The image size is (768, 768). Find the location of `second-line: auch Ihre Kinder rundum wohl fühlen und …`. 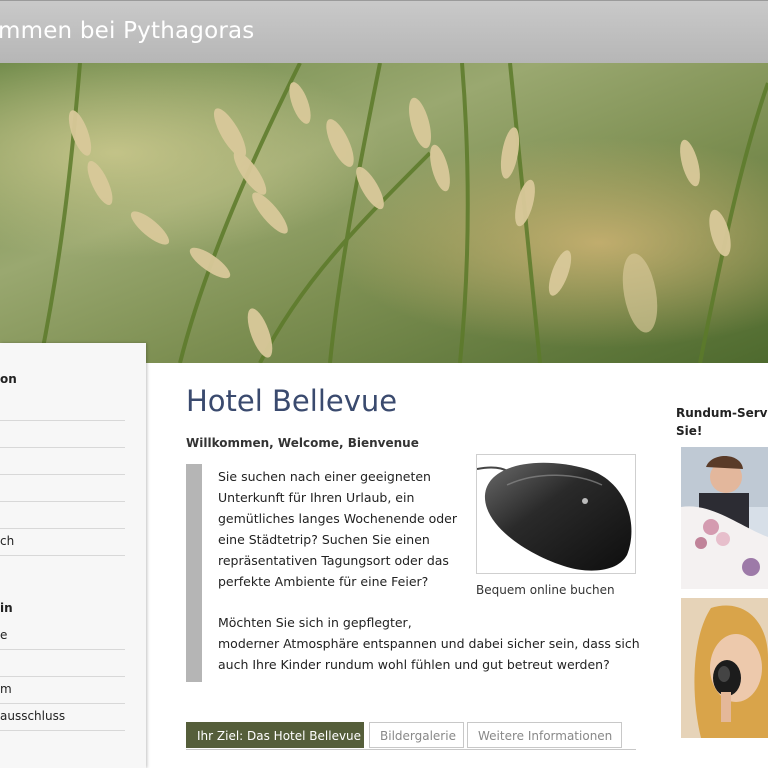

second-line: auch Ihre Kinder rundum wohl fühlen und … is located at coordinates (414, 664).